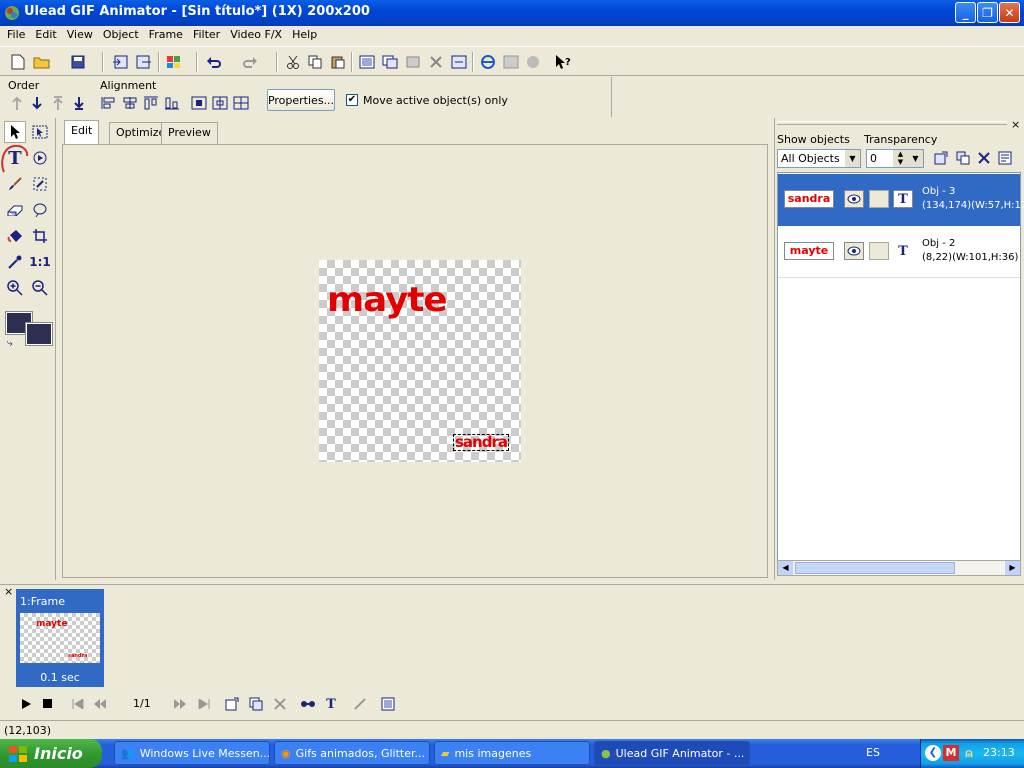 Image resolution: width=1024 pixels, height=768 pixels. I want to click on play-icon, so click(26, 704).